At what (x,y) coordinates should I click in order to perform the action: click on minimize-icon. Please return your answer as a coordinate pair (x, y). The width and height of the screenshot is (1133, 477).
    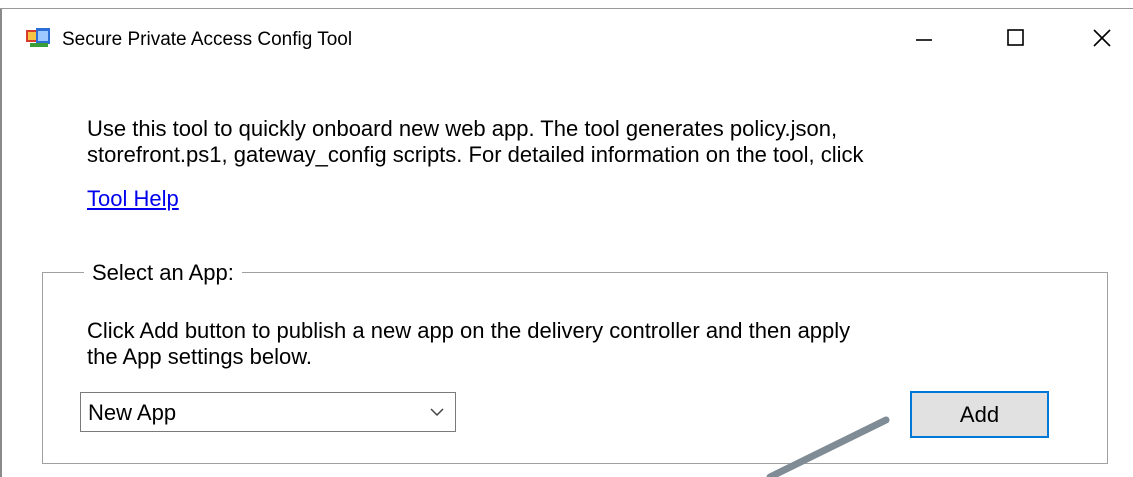
    Looking at the image, I should click on (924, 40).